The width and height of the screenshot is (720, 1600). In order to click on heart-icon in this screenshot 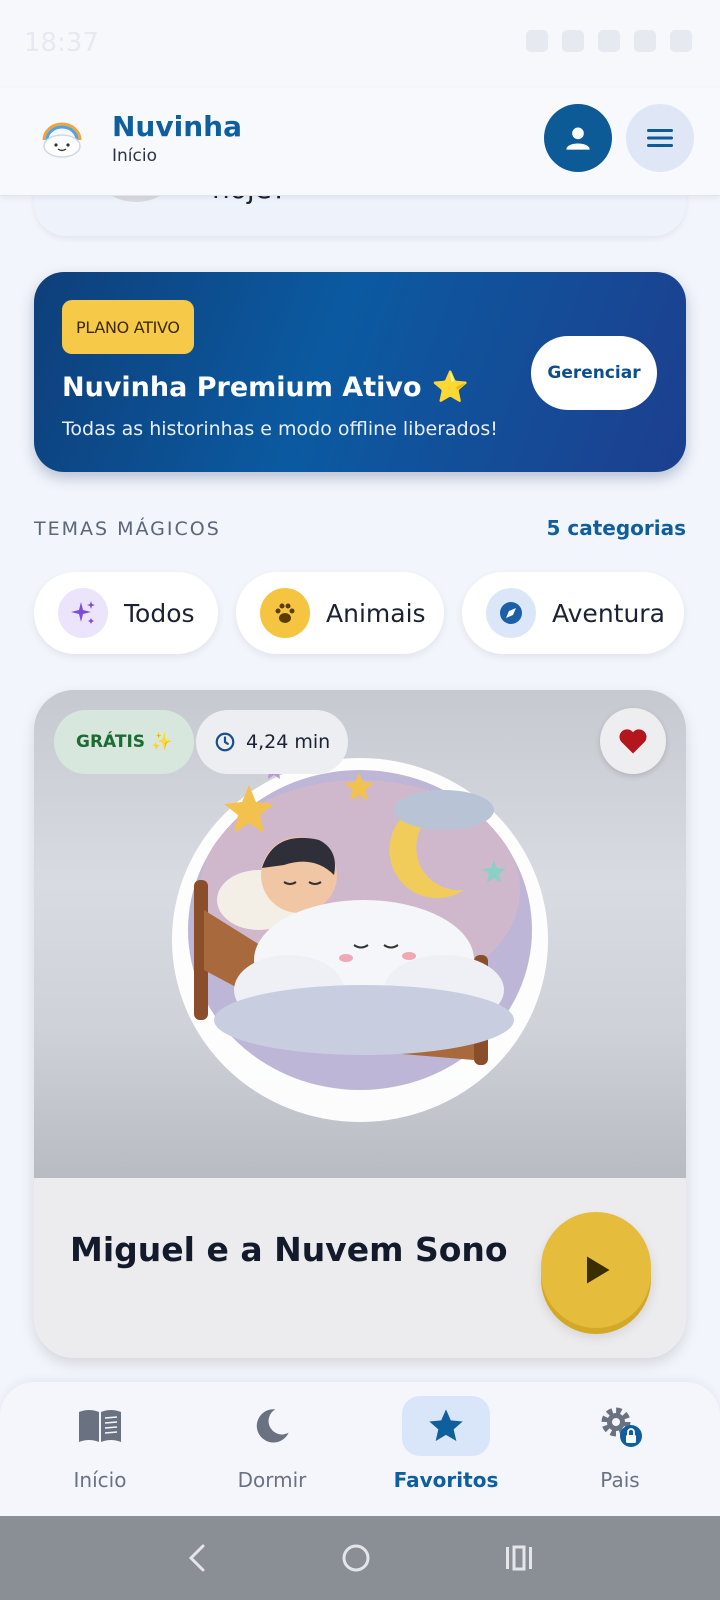, I will do `click(633, 741)`.